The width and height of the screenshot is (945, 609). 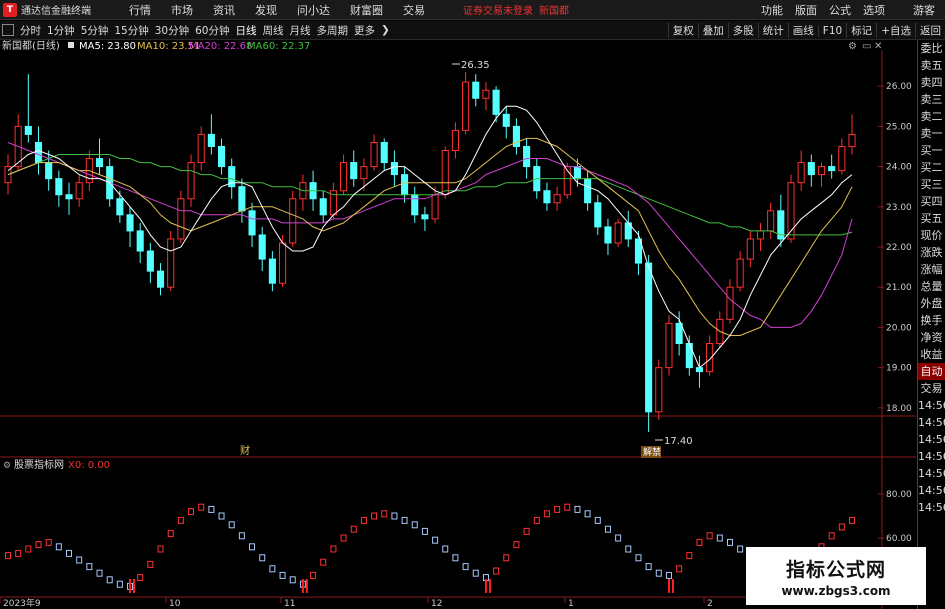 What do you see at coordinates (836, 590) in the screenshot?
I see `watermark-url: www.zbgs3.com` at bounding box center [836, 590].